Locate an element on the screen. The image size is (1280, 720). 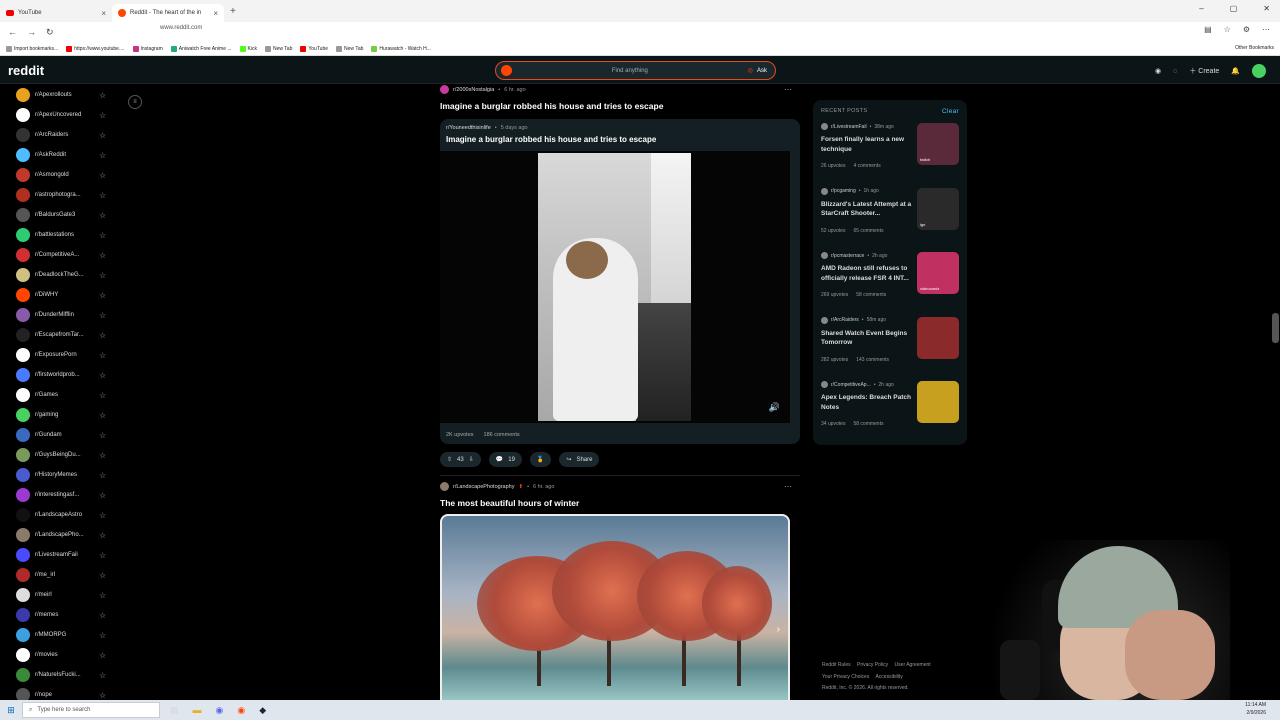
ask-button: Ask is located at coordinates (762, 71).